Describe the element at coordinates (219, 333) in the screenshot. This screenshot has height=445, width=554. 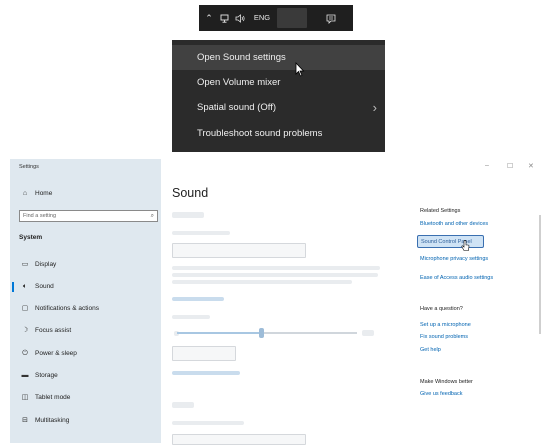
I see `volume-slider-fill` at that location.